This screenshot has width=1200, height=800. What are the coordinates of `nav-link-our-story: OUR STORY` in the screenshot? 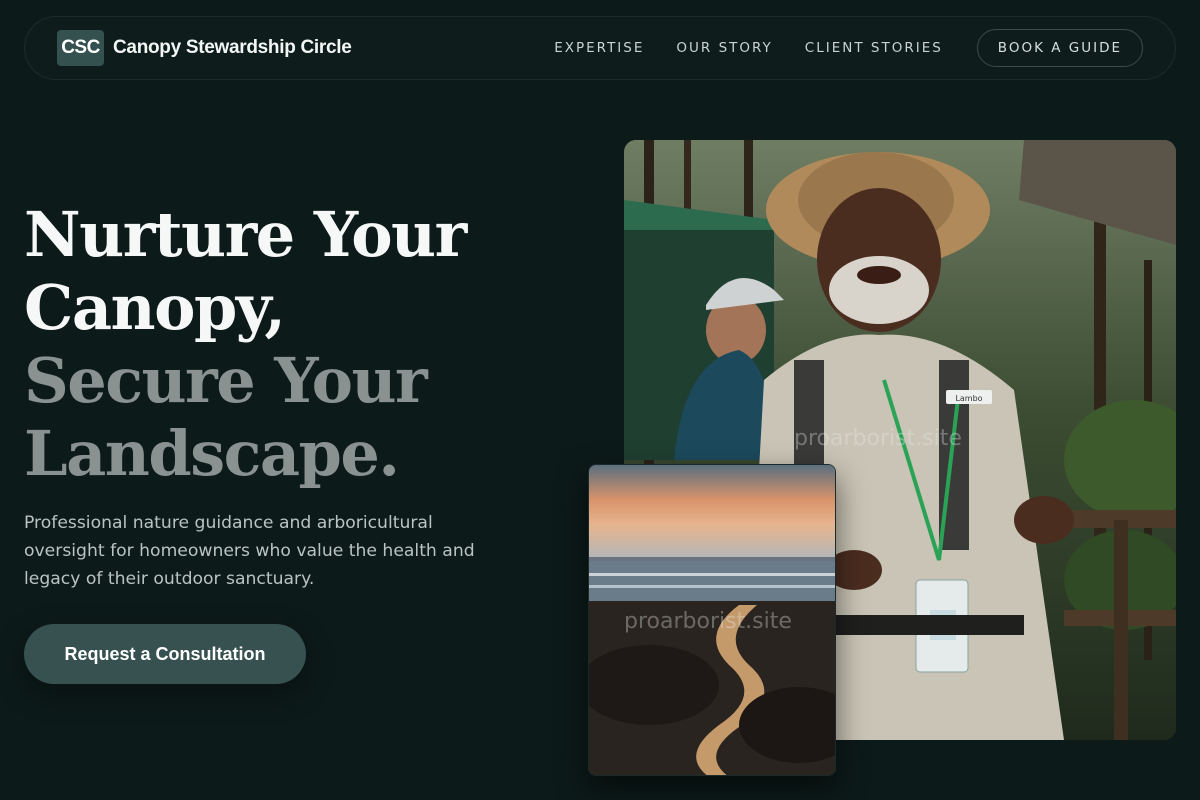 It's located at (724, 48).